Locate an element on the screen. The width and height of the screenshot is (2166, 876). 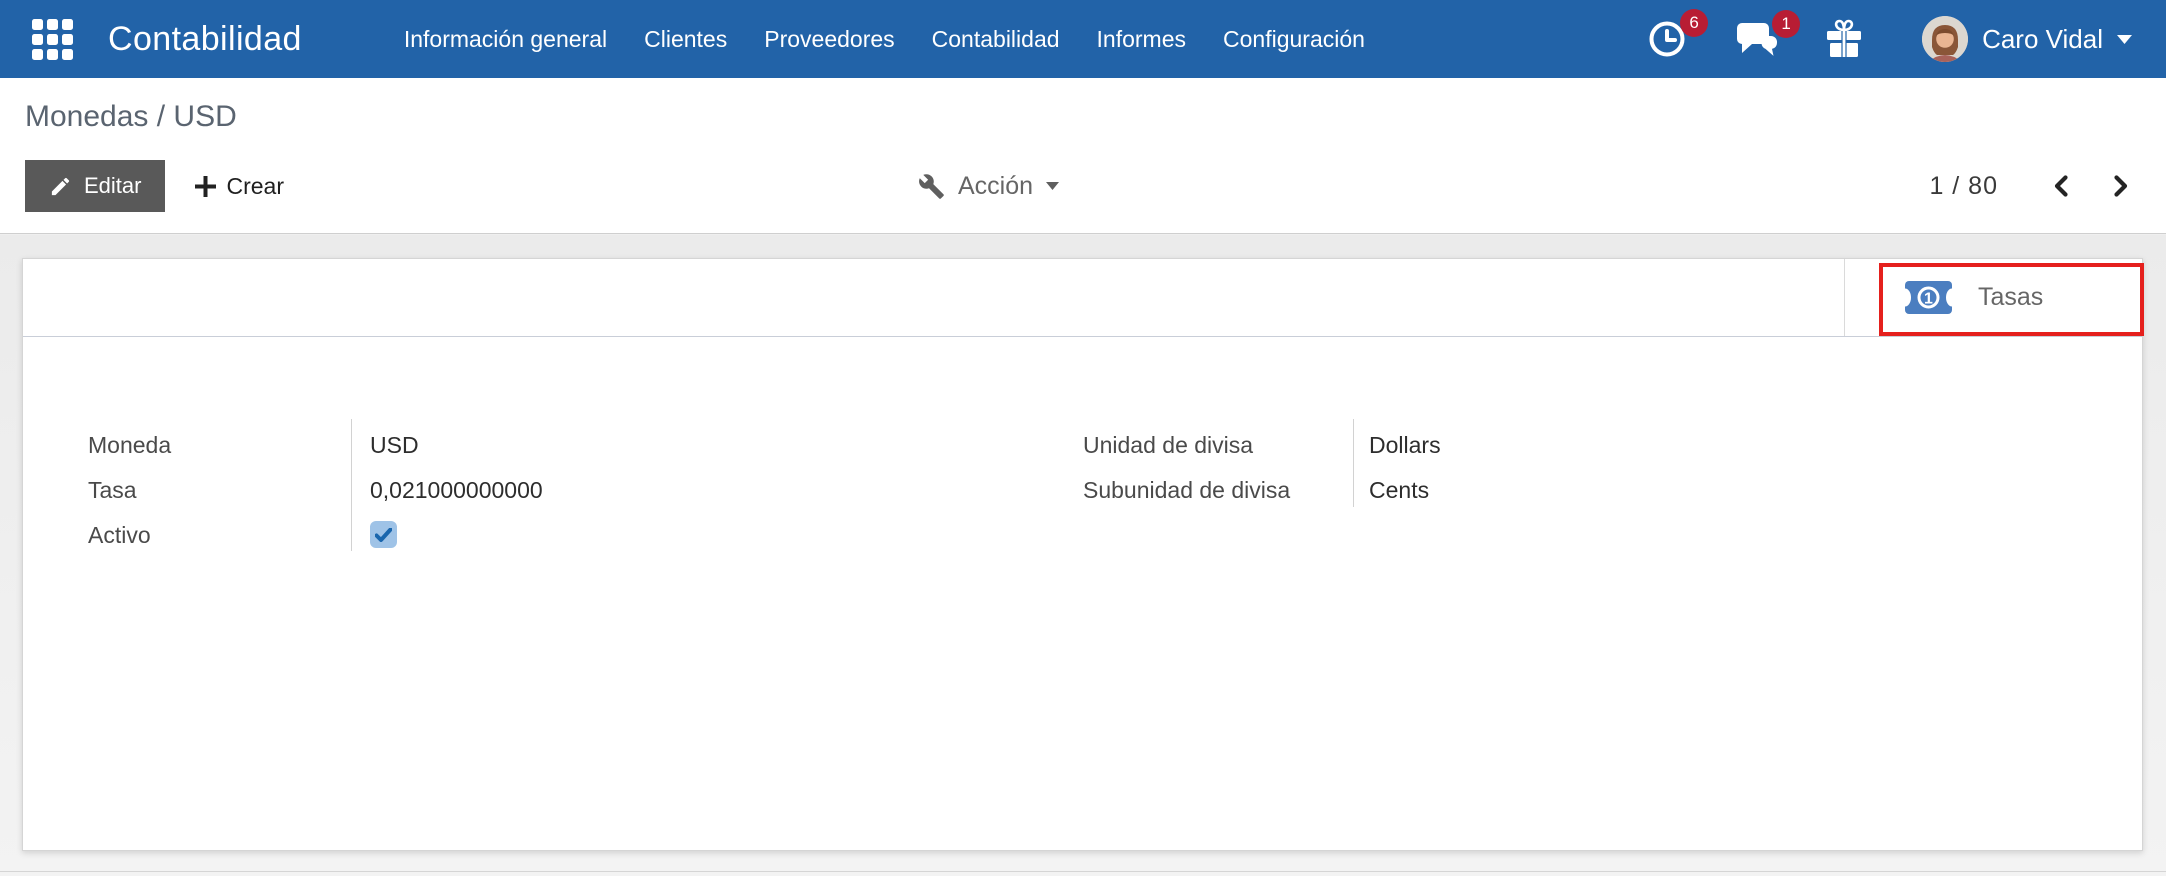
plus-icon is located at coordinates (206, 186).